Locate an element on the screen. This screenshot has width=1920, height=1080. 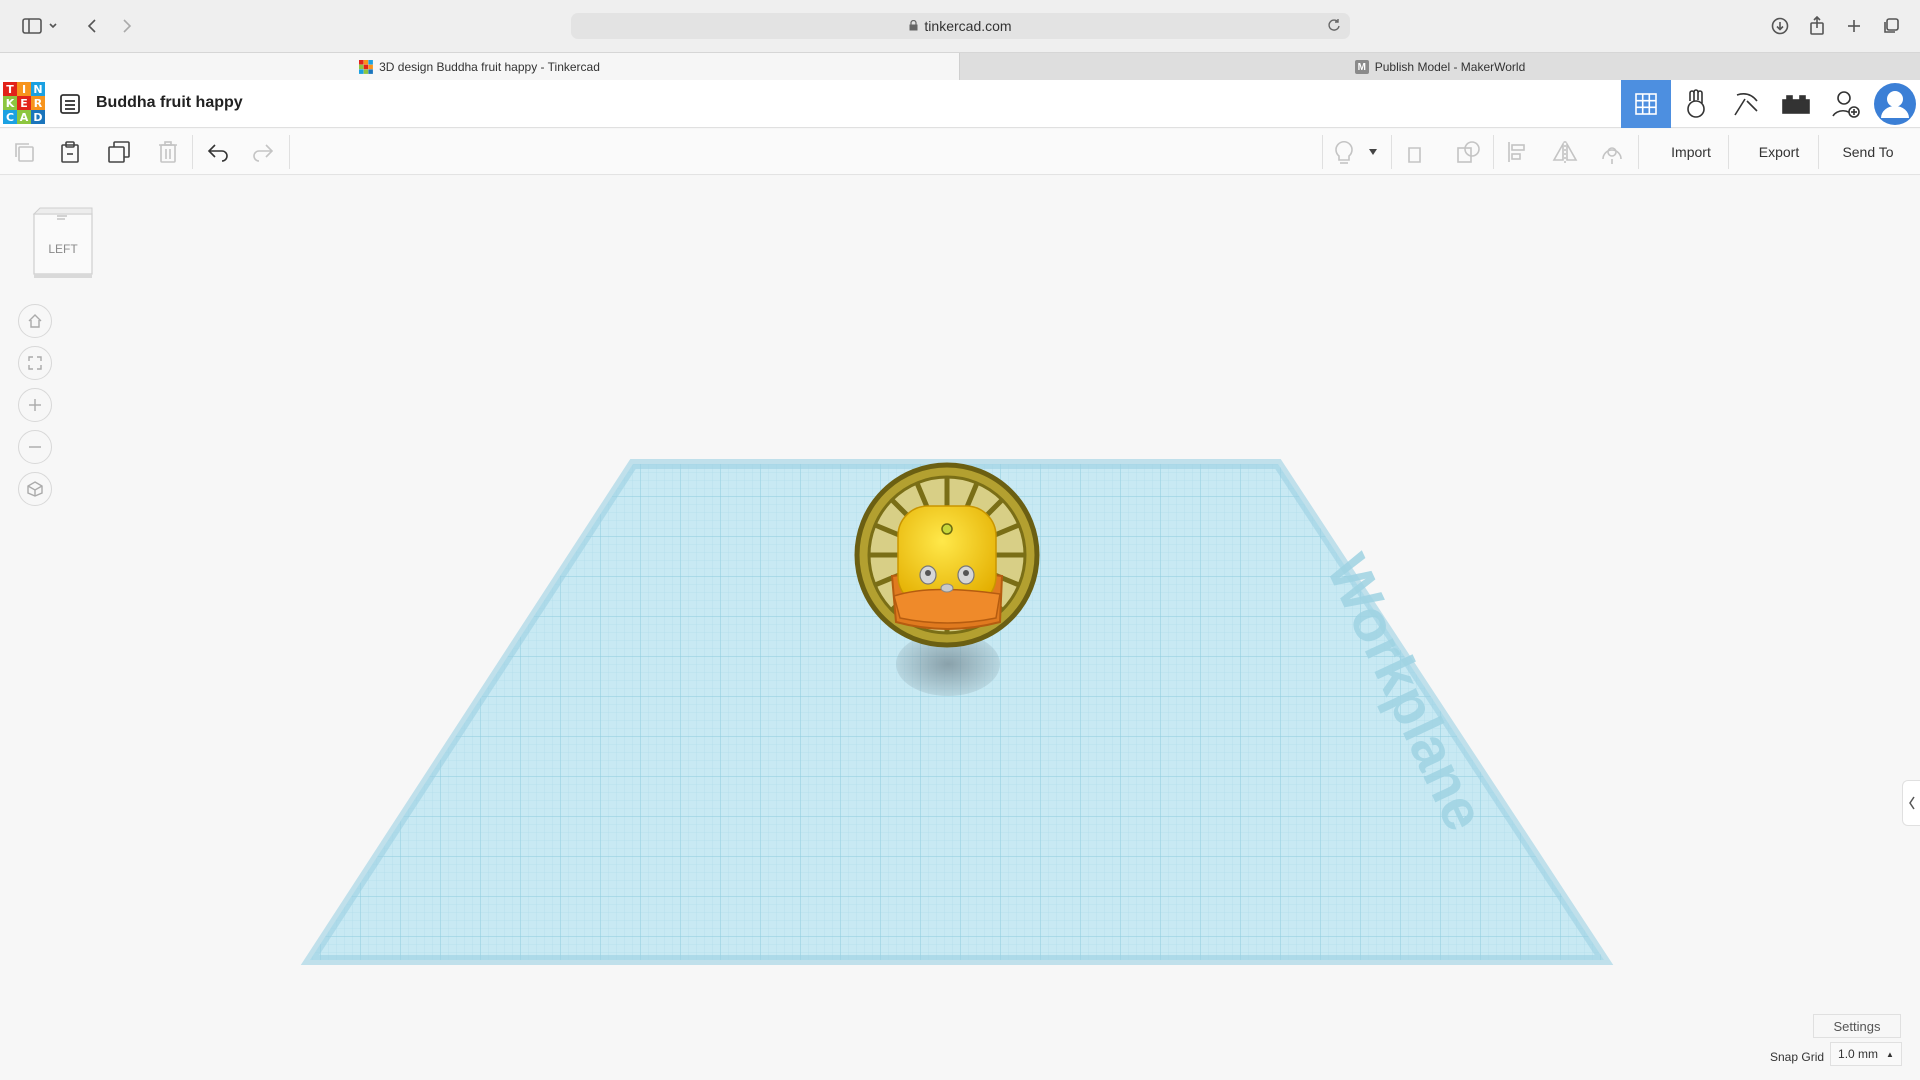
forward-icon is located at coordinates (127, 26).